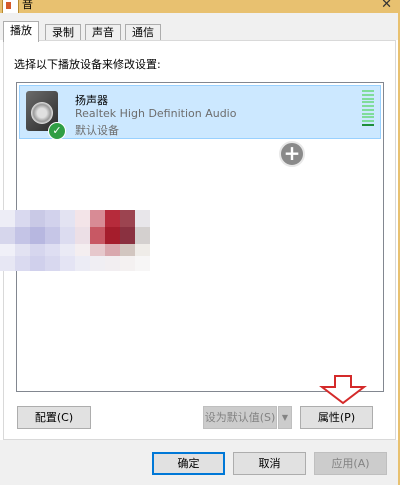 The width and height of the screenshot is (400, 485). Describe the element at coordinates (97, 130) in the screenshot. I see `device-status: 默认设备` at that location.